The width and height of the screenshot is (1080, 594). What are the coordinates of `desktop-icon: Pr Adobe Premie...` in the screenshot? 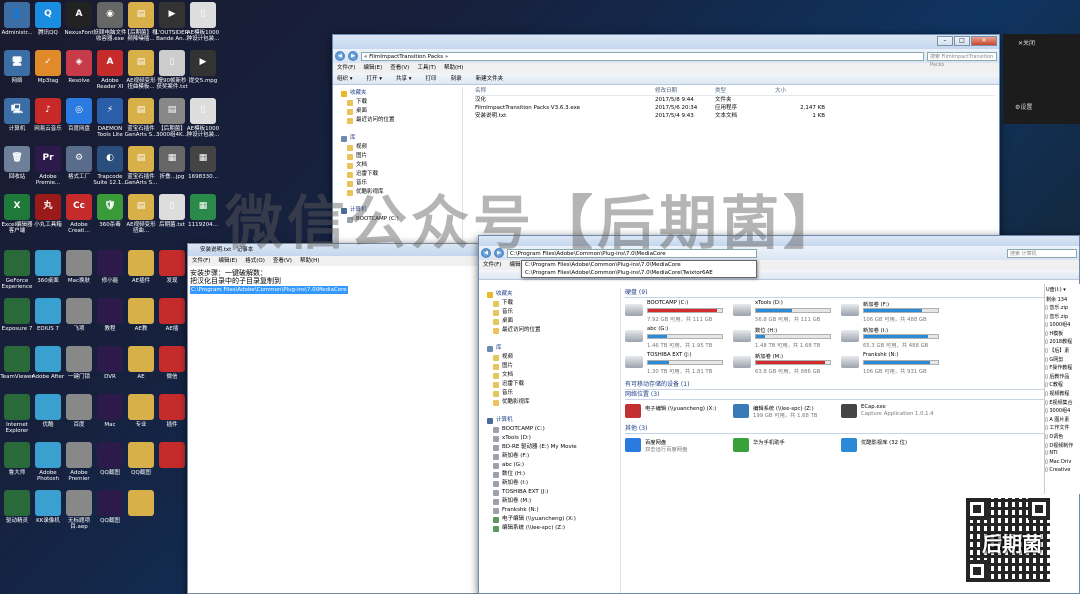 It's located at (48, 170).